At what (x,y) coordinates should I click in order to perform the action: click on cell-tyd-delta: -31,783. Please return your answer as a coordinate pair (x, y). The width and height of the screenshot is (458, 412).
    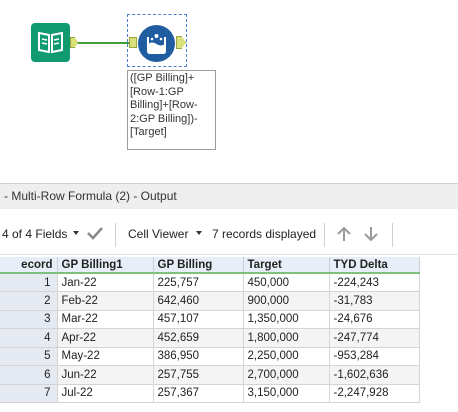
    Looking at the image, I should click on (374, 301).